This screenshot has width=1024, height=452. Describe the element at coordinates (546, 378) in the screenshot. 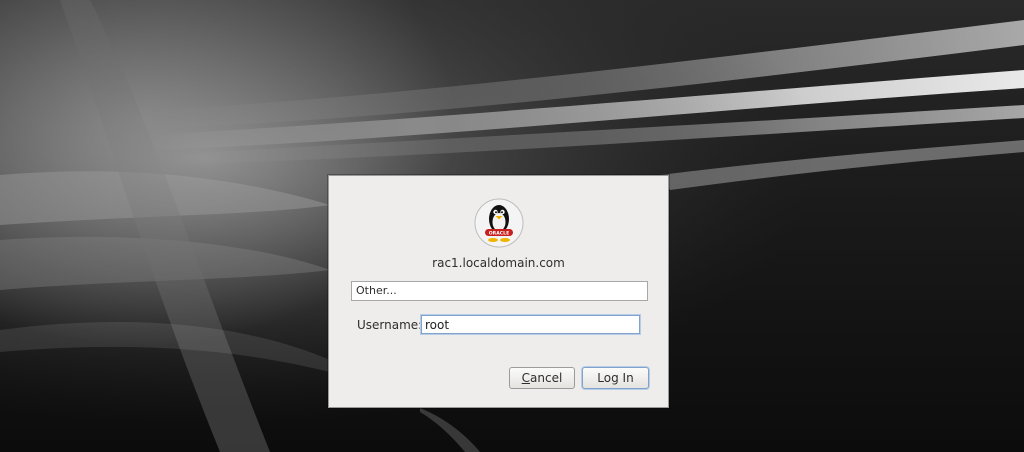

I see `cancel-button-label: ancel` at that location.